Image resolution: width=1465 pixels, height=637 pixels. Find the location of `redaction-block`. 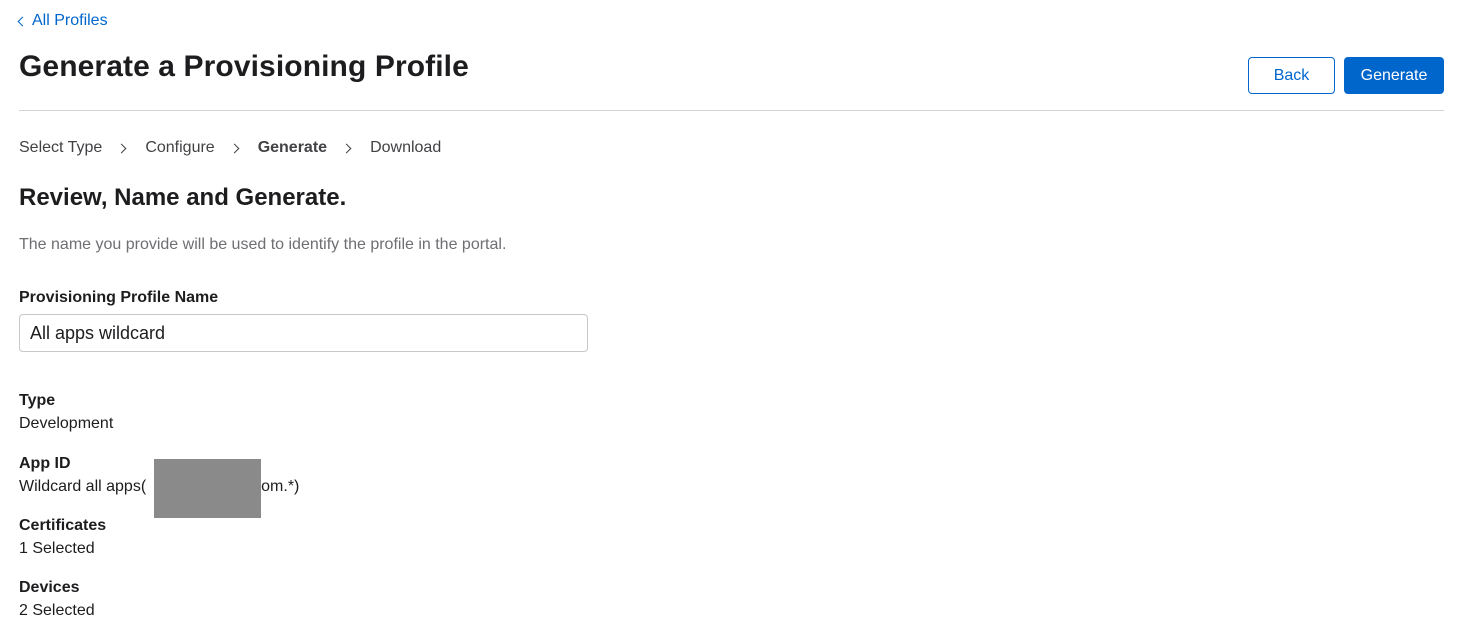

redaction-block is located at coordinates (207, 488).